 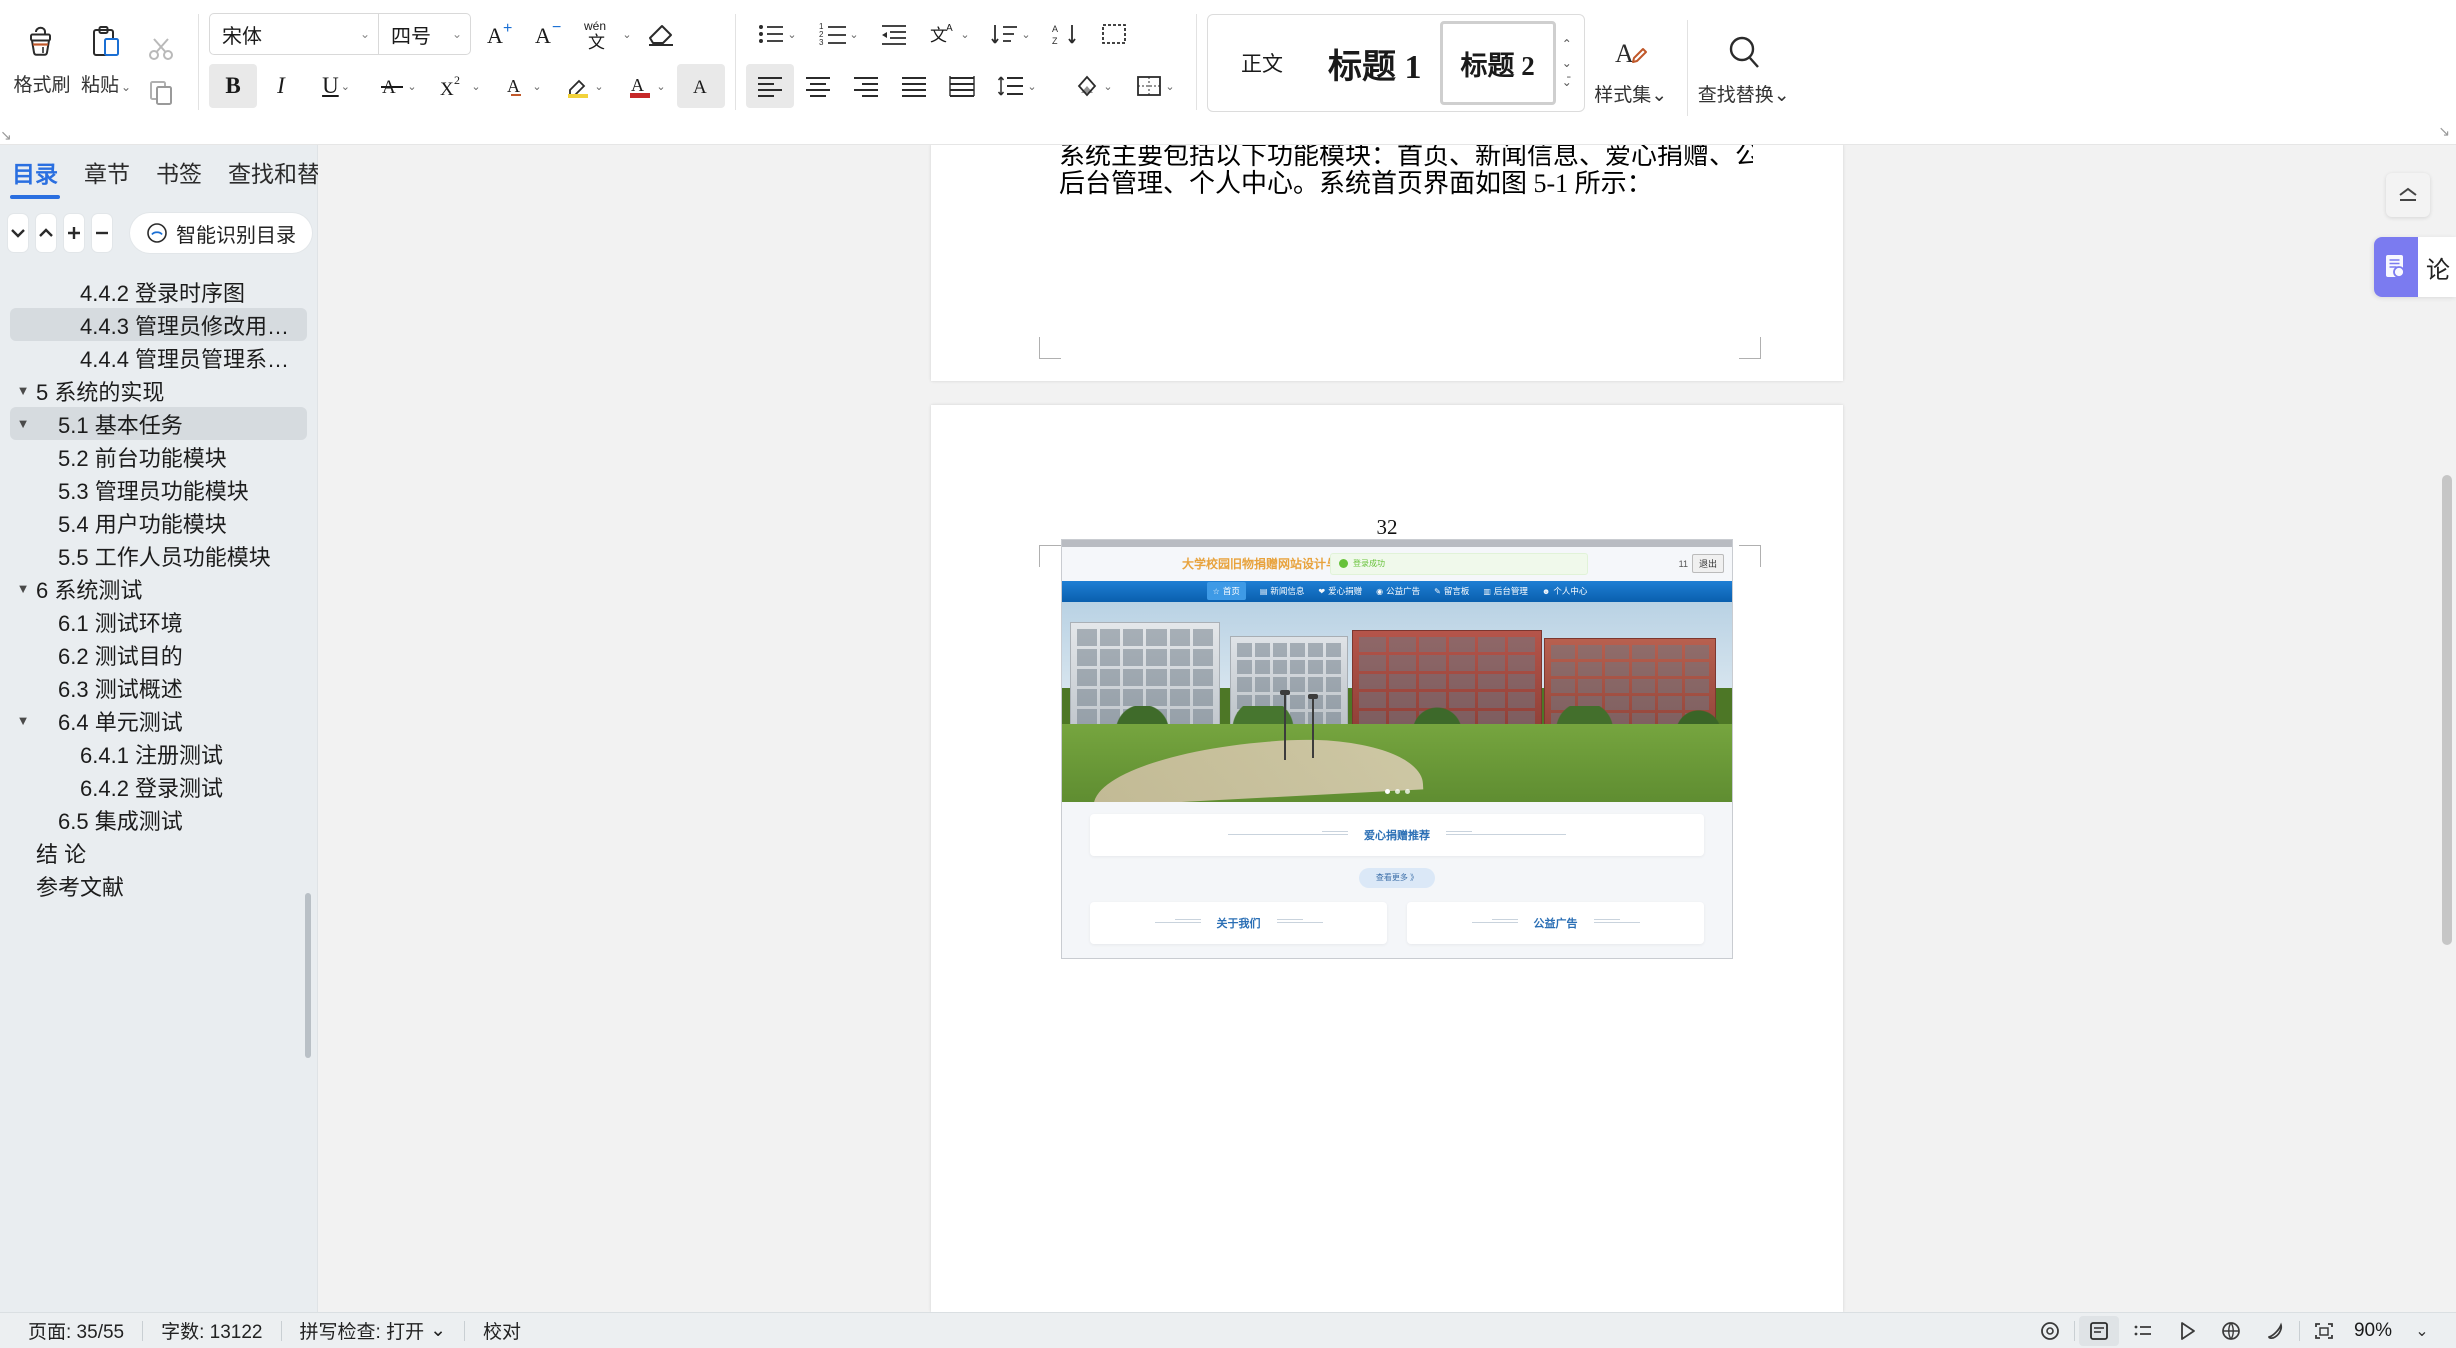 What do you see at coordinates (158, 819) in the screenshot?
I see `toc-item: 6.5 集成测试` at bounding box center [158, 819].